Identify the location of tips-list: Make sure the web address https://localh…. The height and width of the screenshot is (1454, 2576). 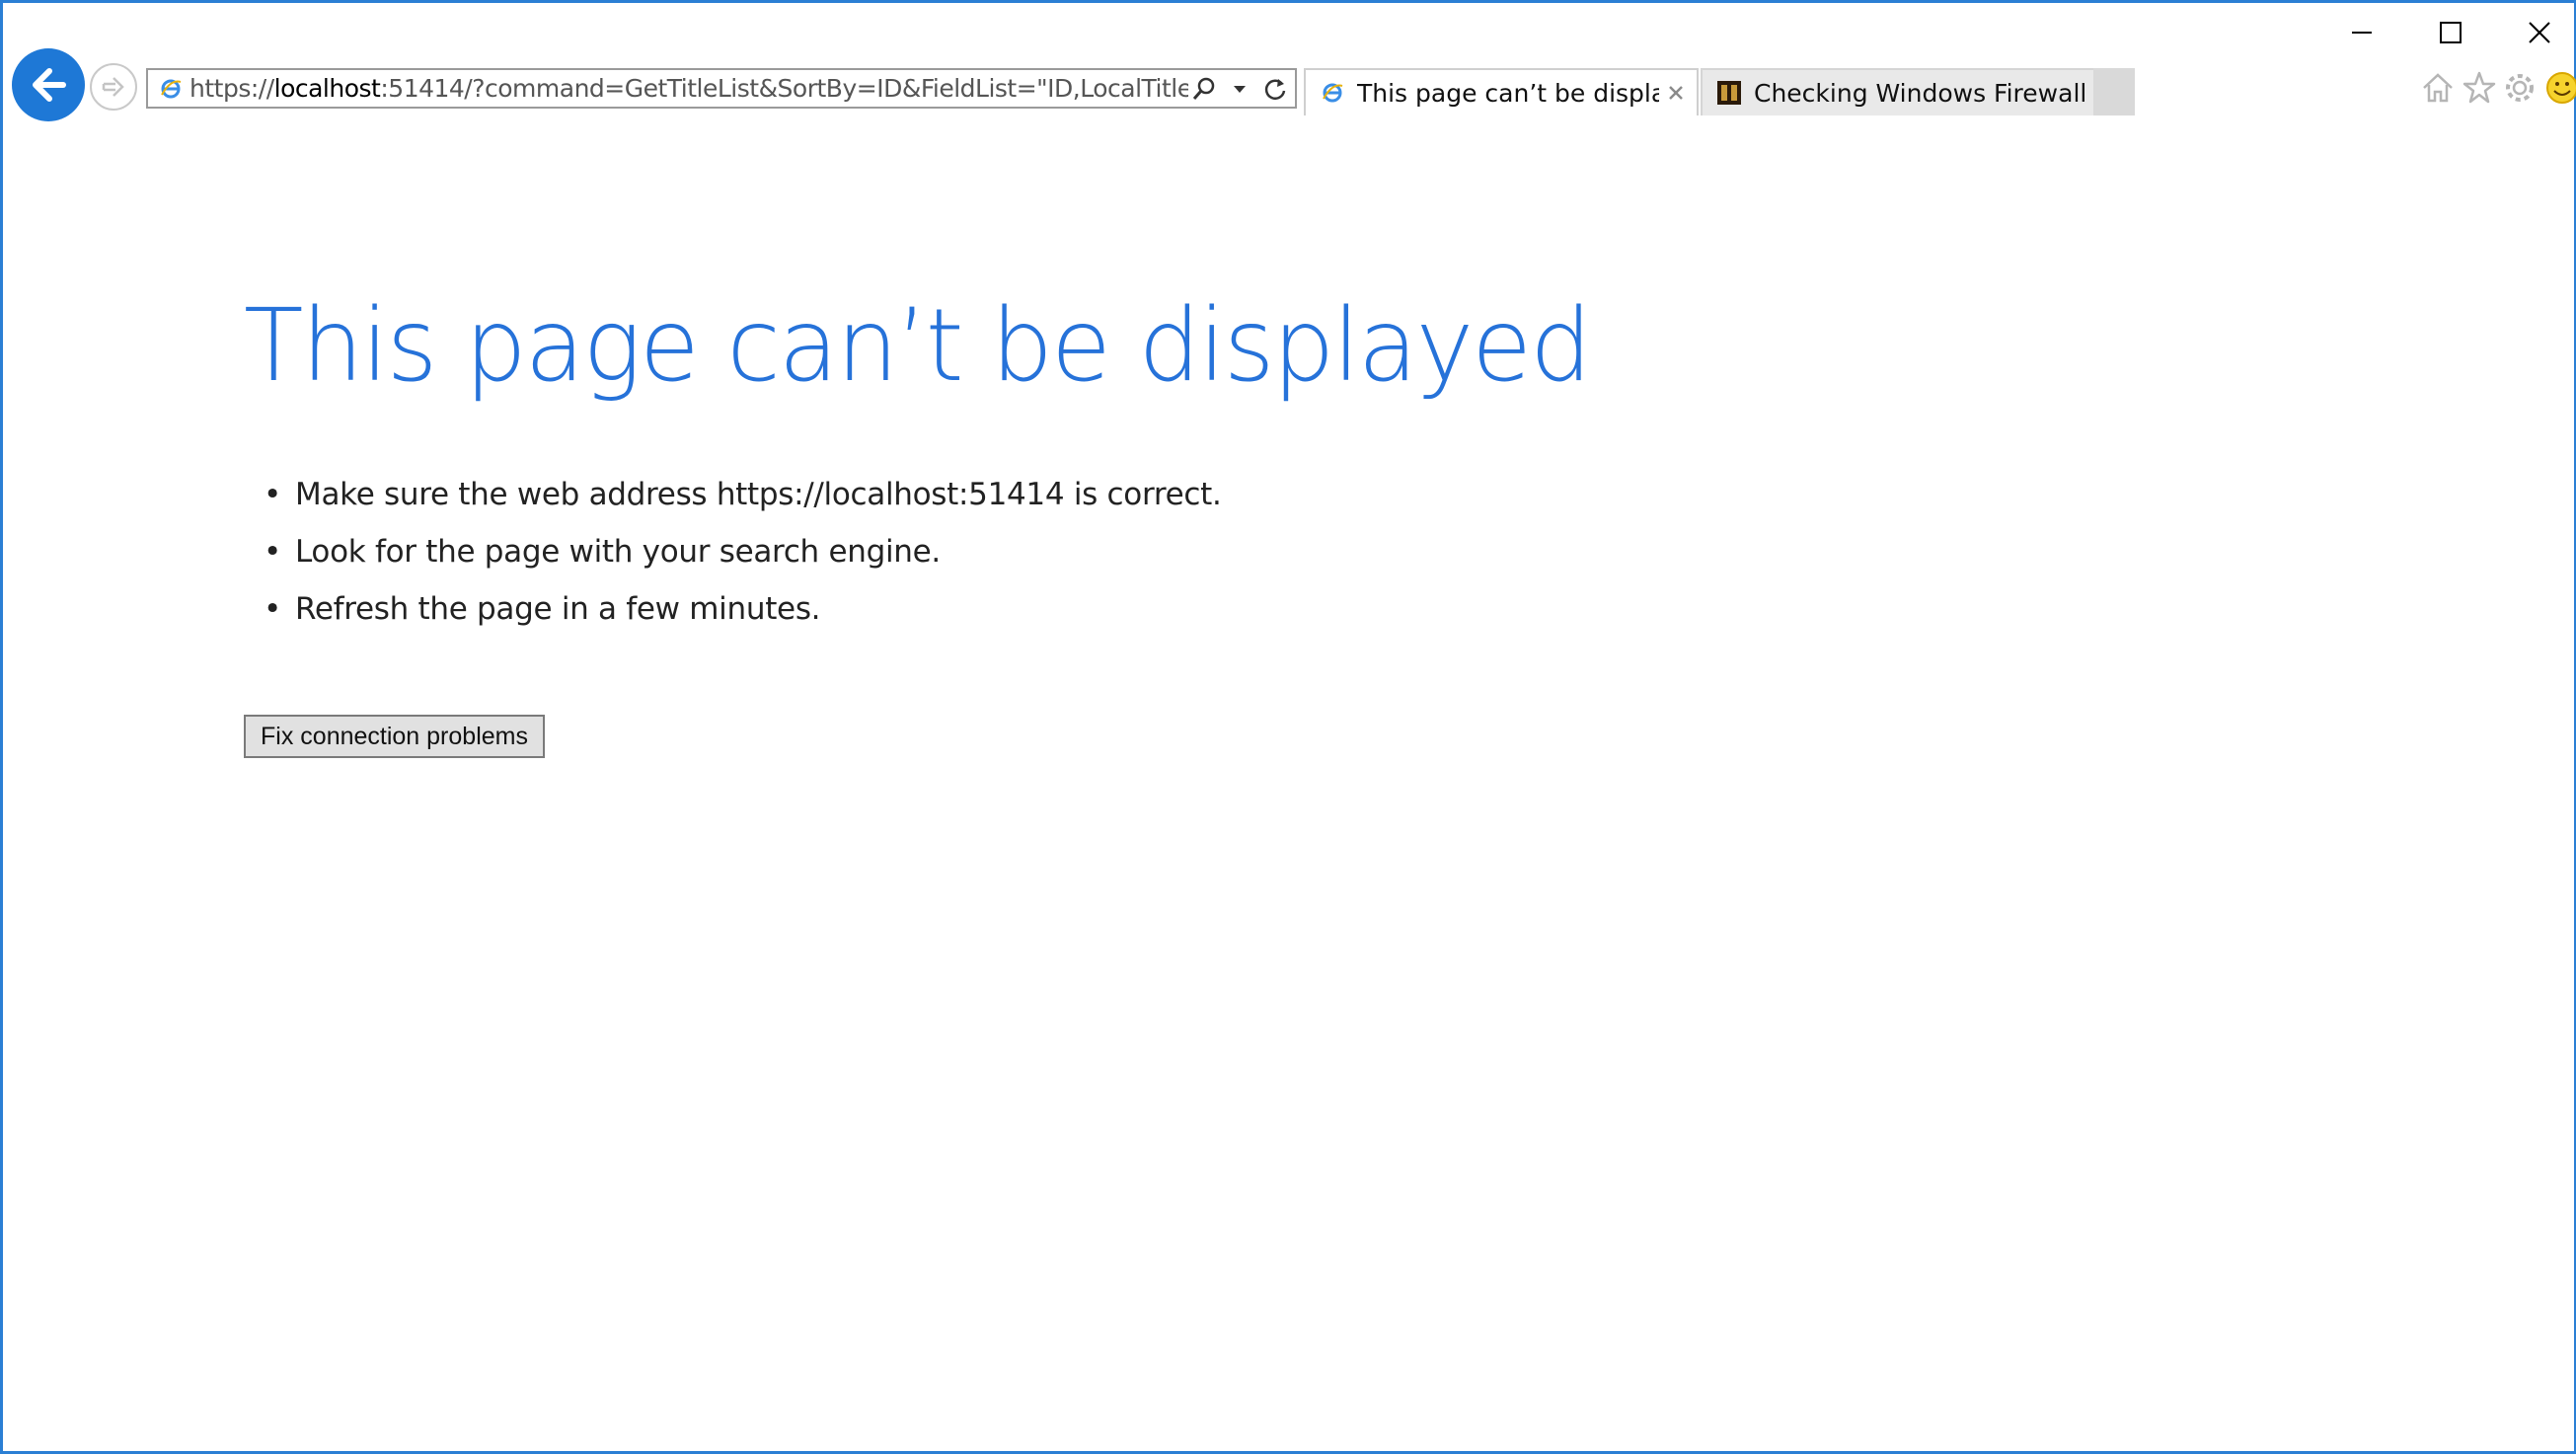
(743, 559).